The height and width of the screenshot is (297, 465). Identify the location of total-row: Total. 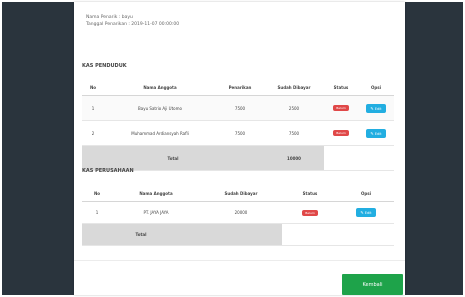
(238, 234).